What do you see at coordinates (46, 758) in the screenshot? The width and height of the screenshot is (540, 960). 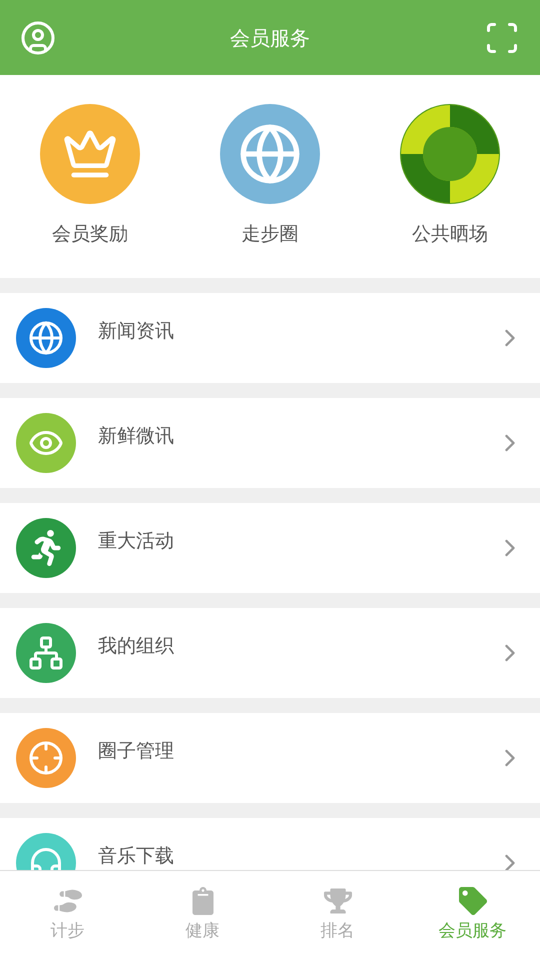 I see `target-icon` at bounding box center [46, 758].